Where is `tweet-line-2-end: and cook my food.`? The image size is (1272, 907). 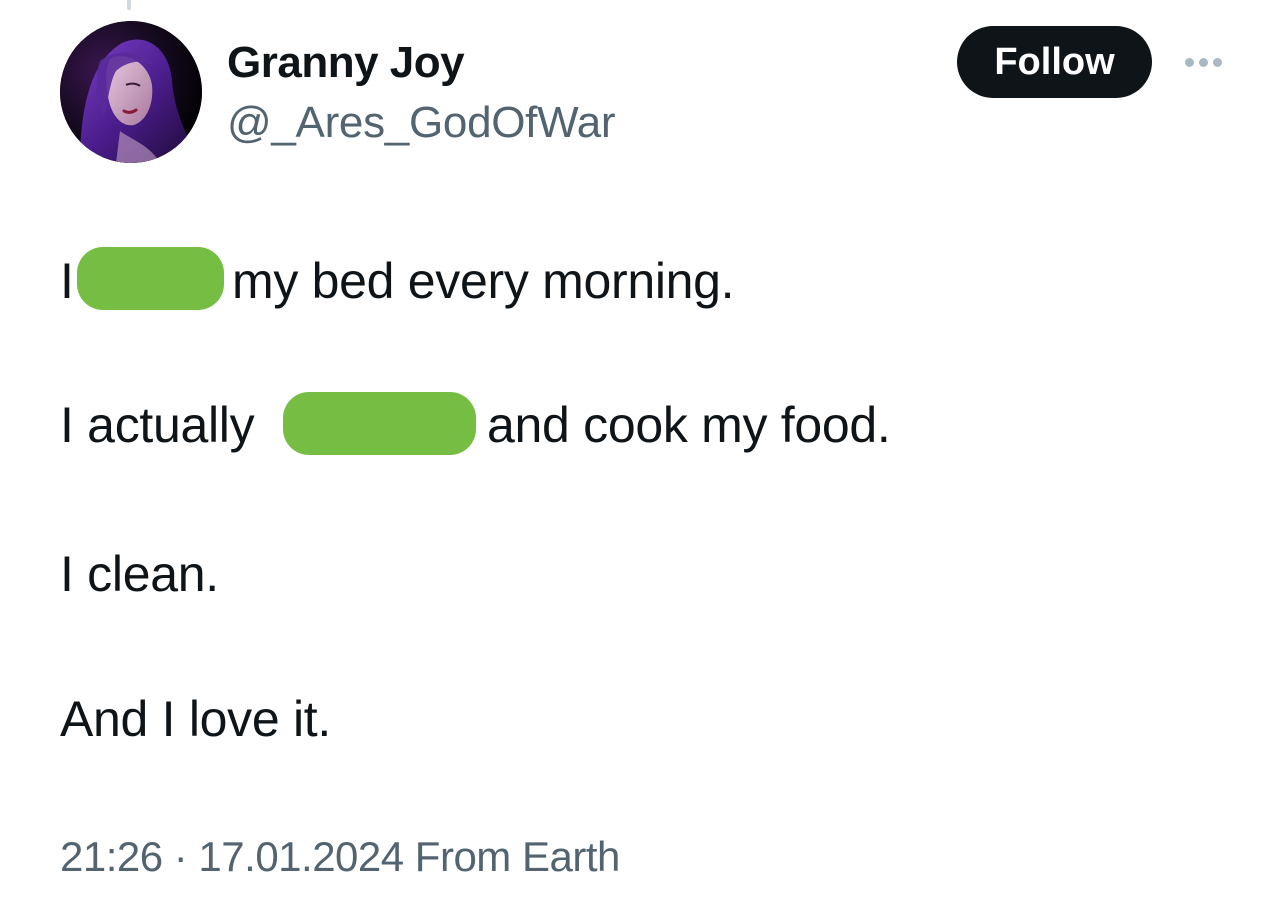 tweet-line-2-end: and cook my food. is located at coordinates (689, 425).